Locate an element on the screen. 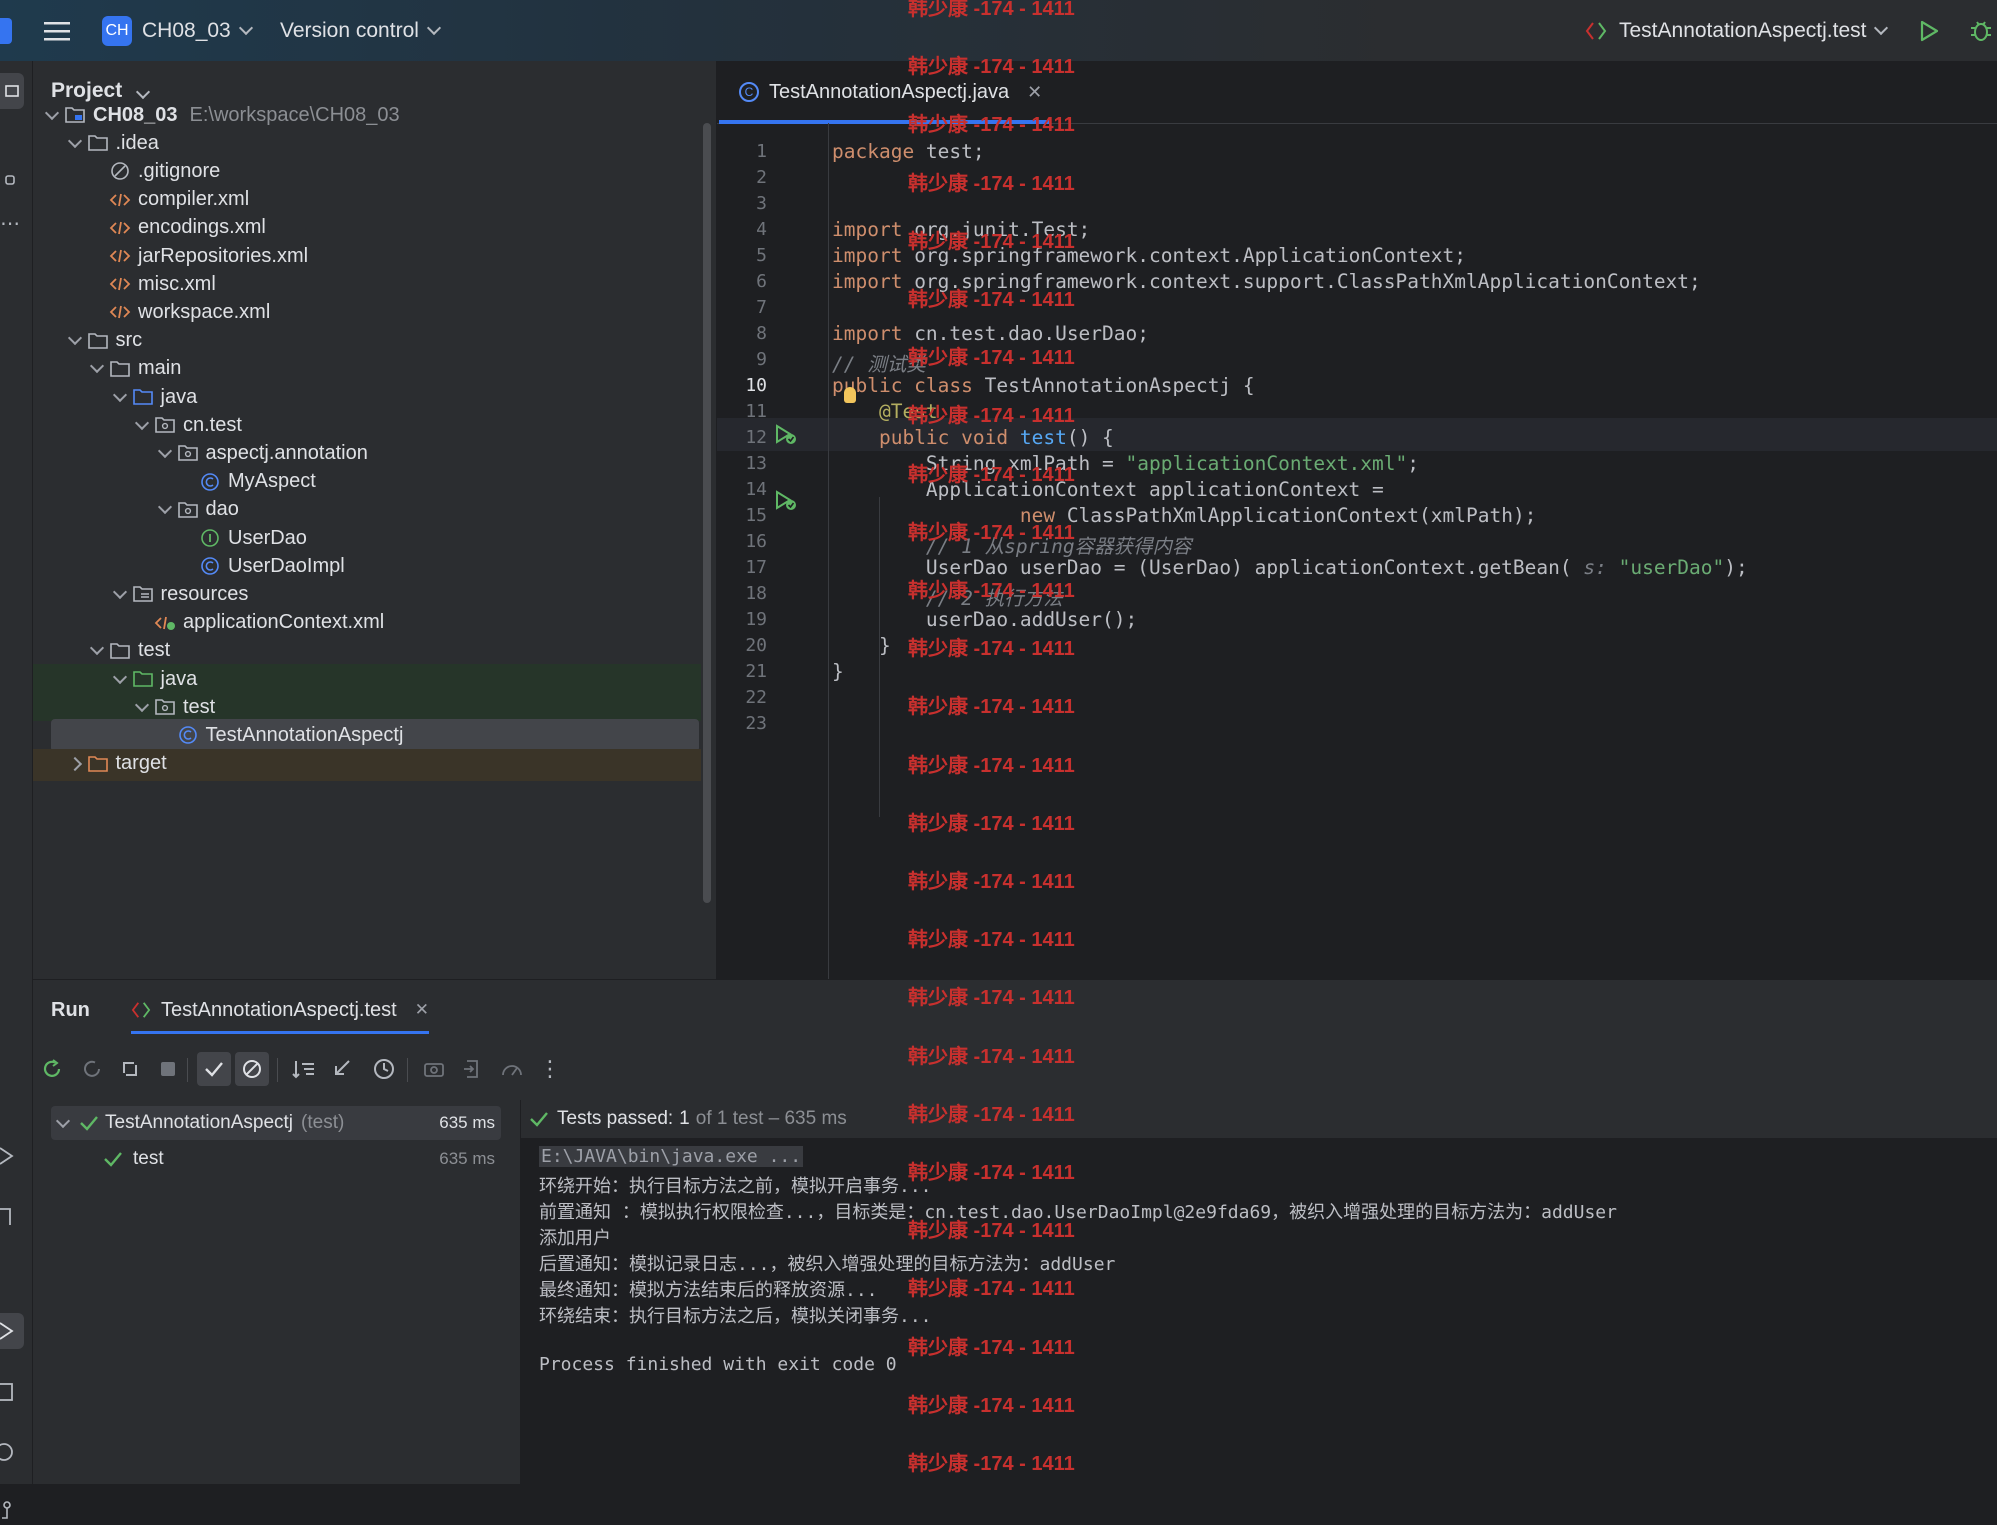 The image size is (1997, 1525). test-row-method: test 635 ms is located at coordinates (276, 1159).